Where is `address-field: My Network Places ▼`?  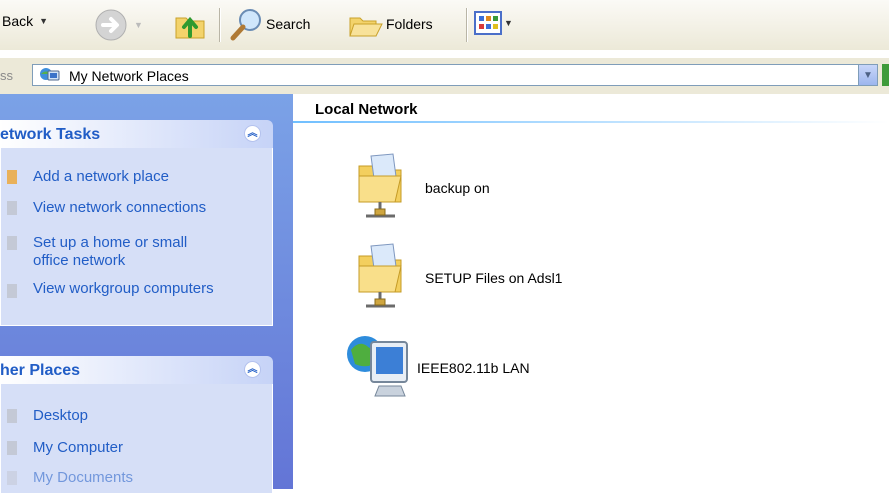 address-field: My Network Places ▼ is located at coordinates (455, 75).